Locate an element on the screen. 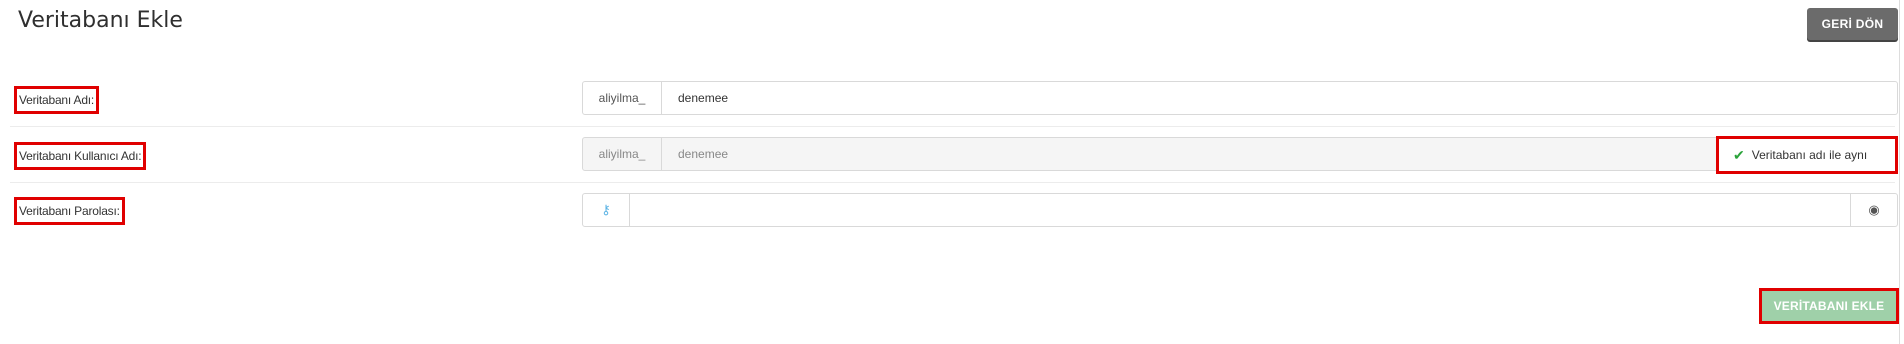  check-icon: ✔ is located at coordinates (1739, 154).